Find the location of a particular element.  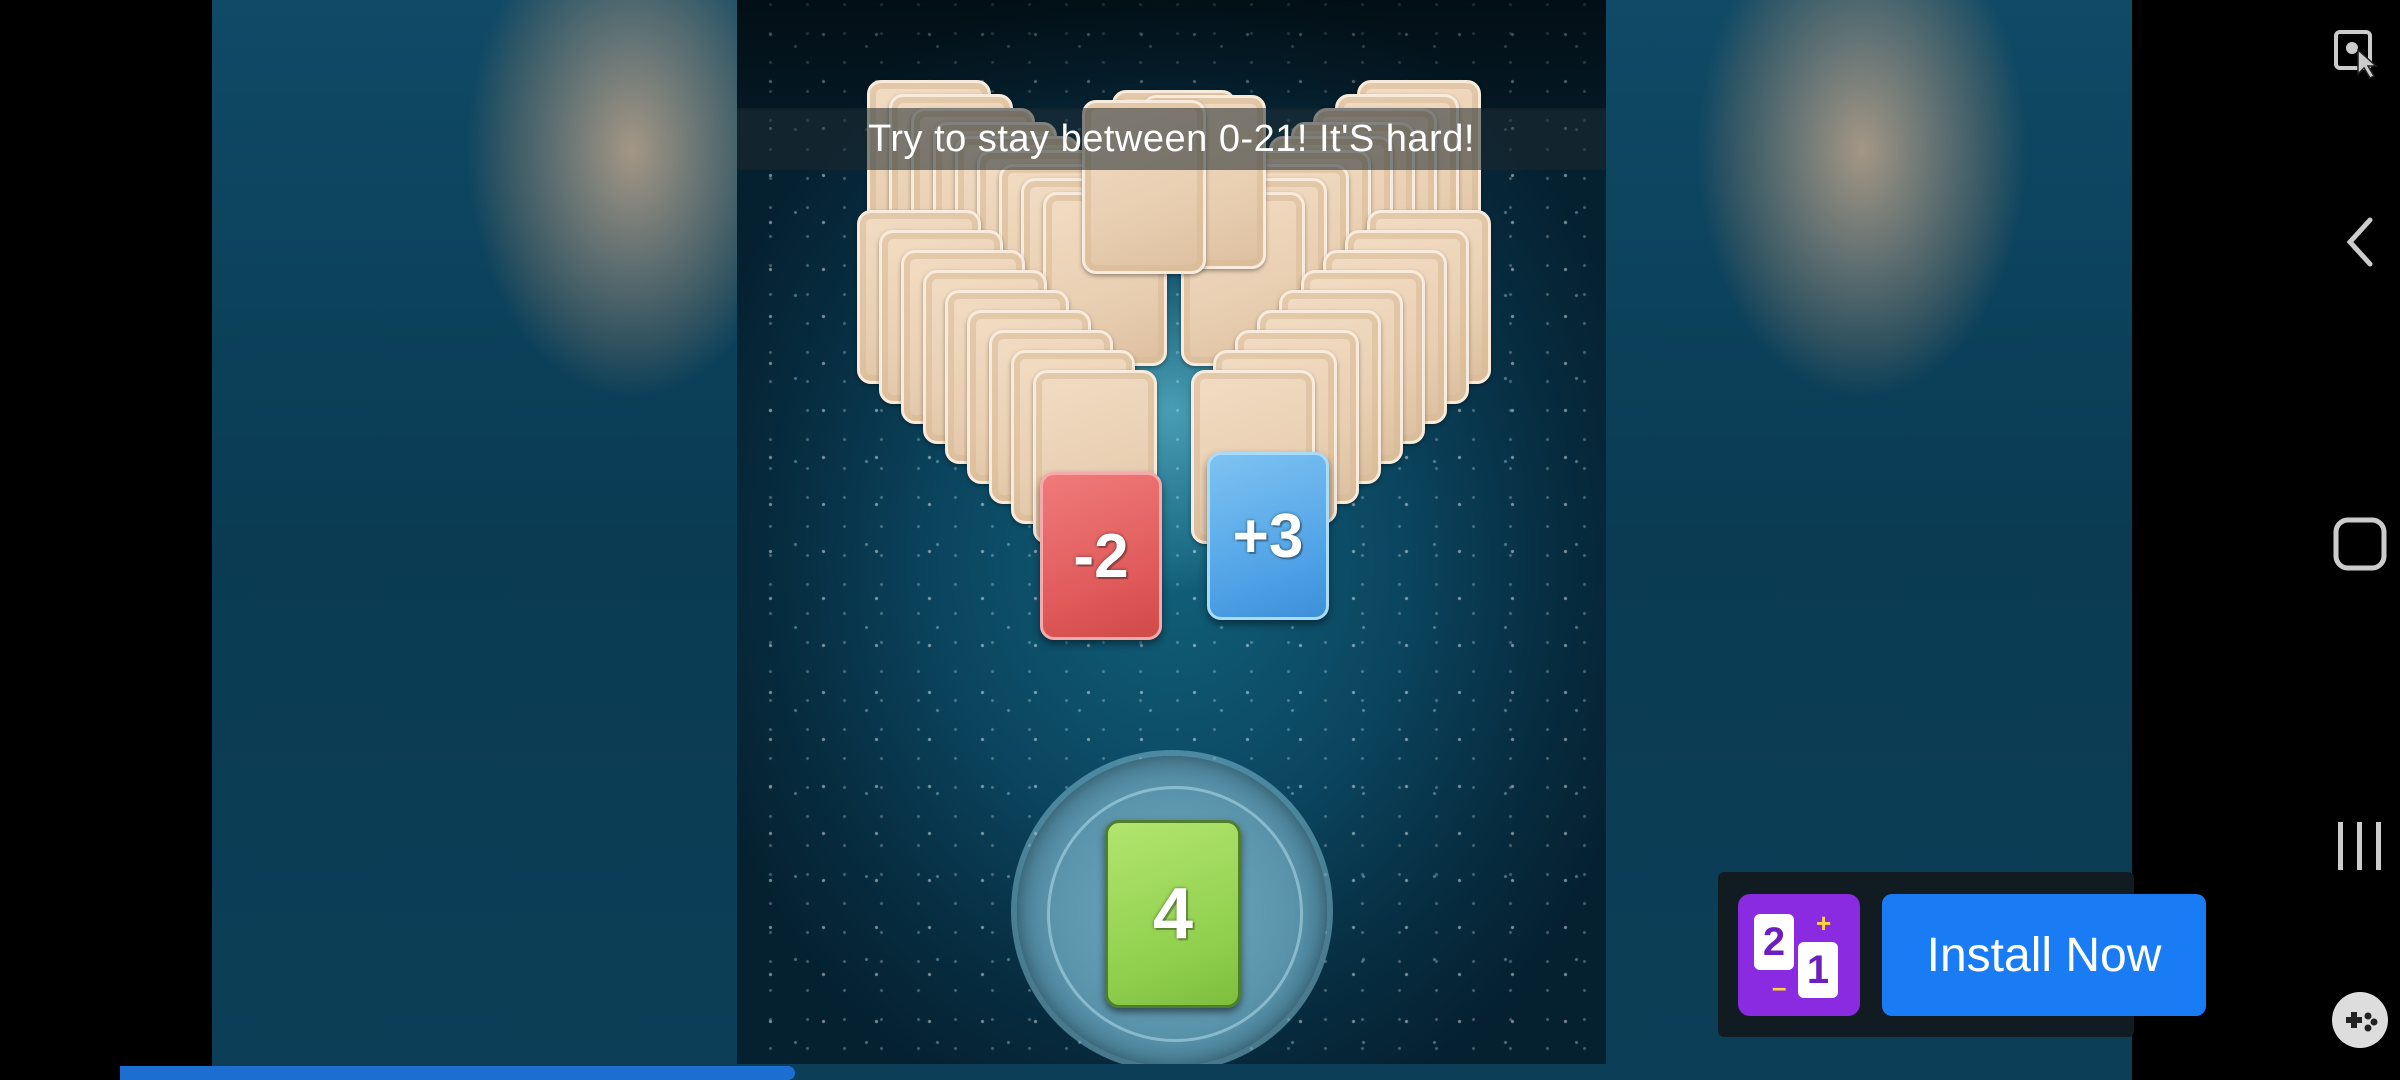

app-icon-digit-one: 1 is located at coordinates (1818, 970).